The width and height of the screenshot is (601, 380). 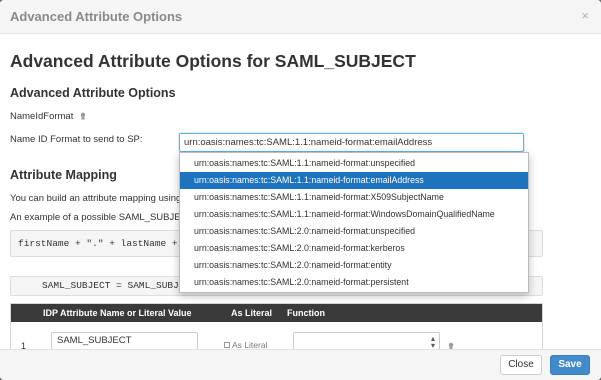 What do you see at coordinates (96, 16) in the screenshot?
I see `modal-title: Advanced Attribute Options` at bounding box center [96, 16].